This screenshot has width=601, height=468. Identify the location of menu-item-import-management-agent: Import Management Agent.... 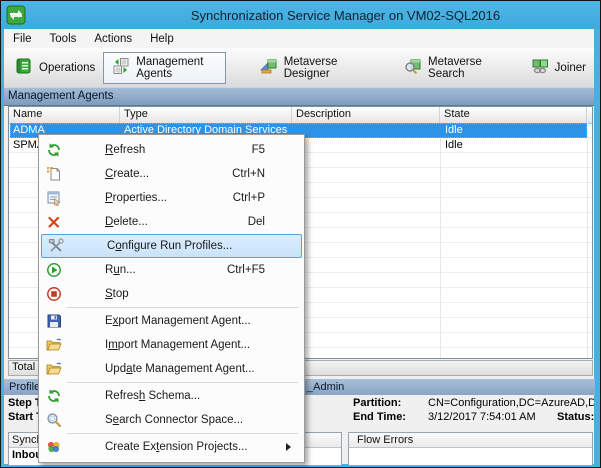
(171, 345).